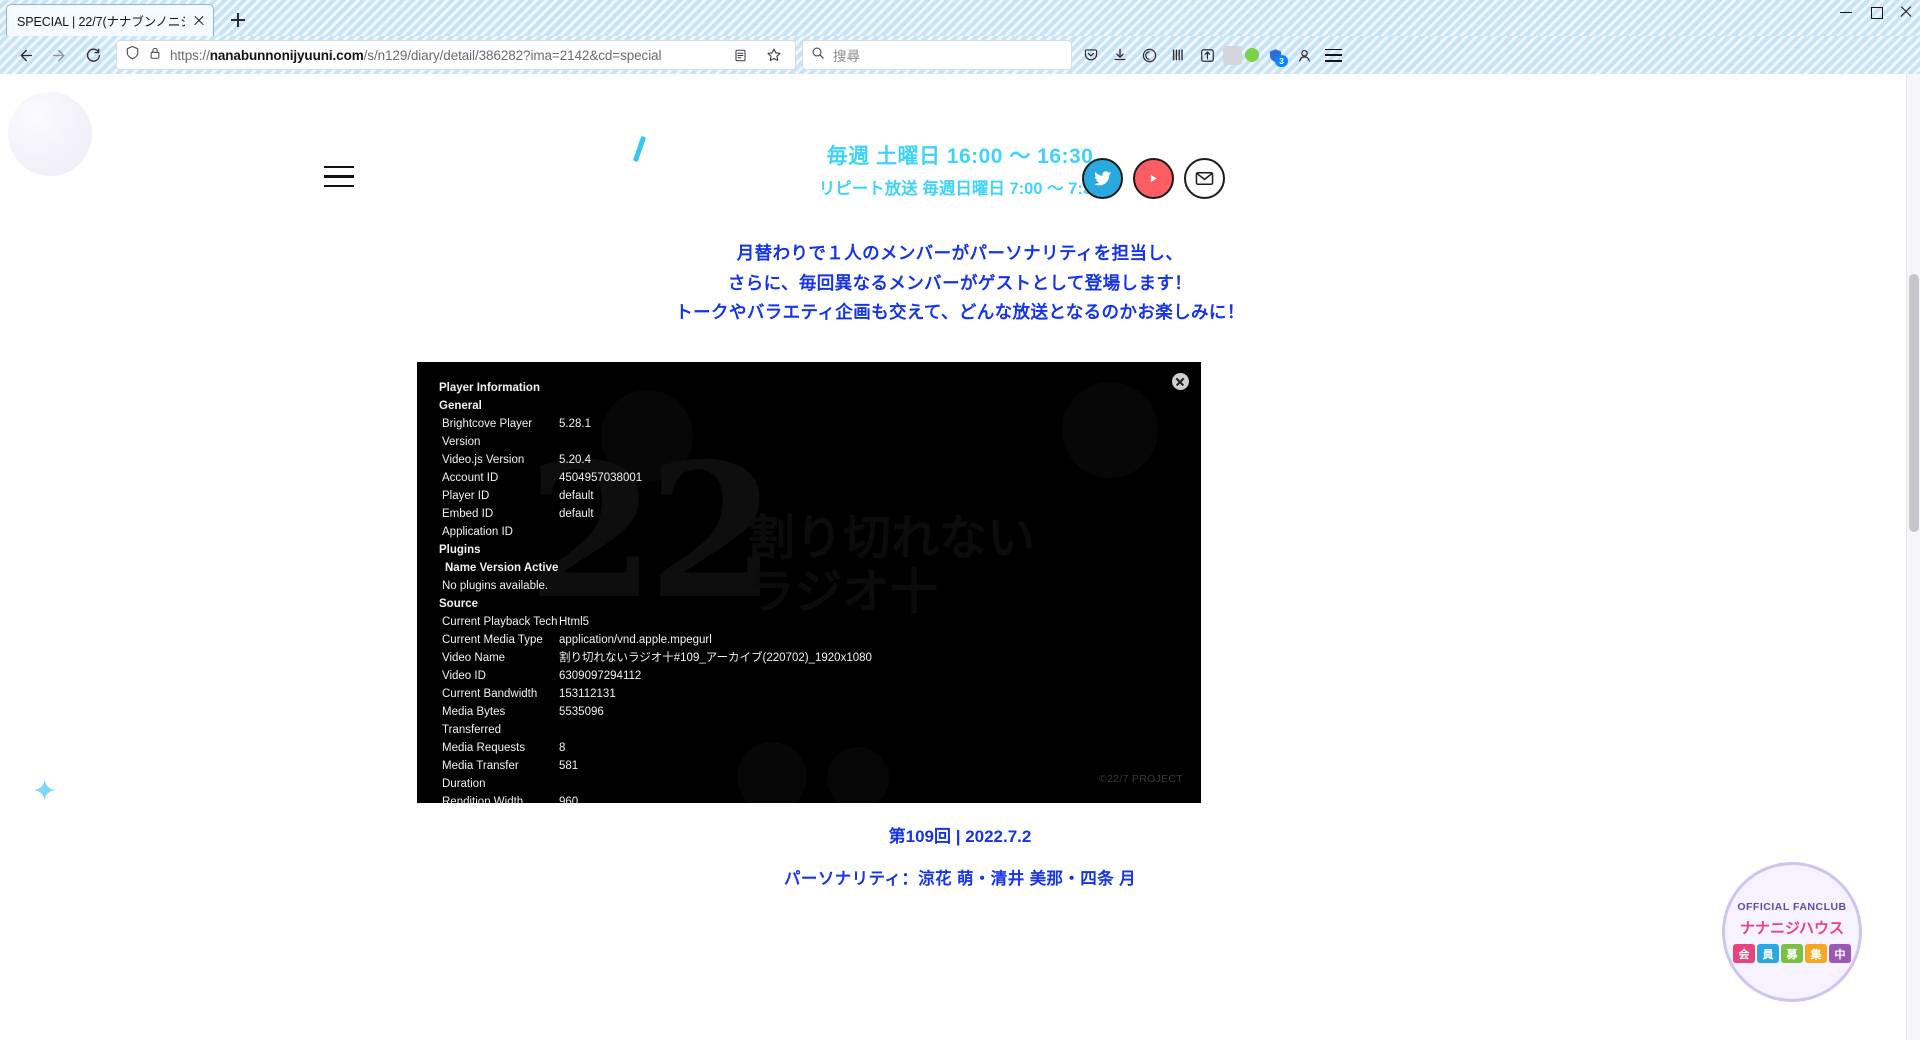 This screenshot has width=1920, height=1040. I want to click on fanclub-name: ナナニジハウス, so click(1792, 928).